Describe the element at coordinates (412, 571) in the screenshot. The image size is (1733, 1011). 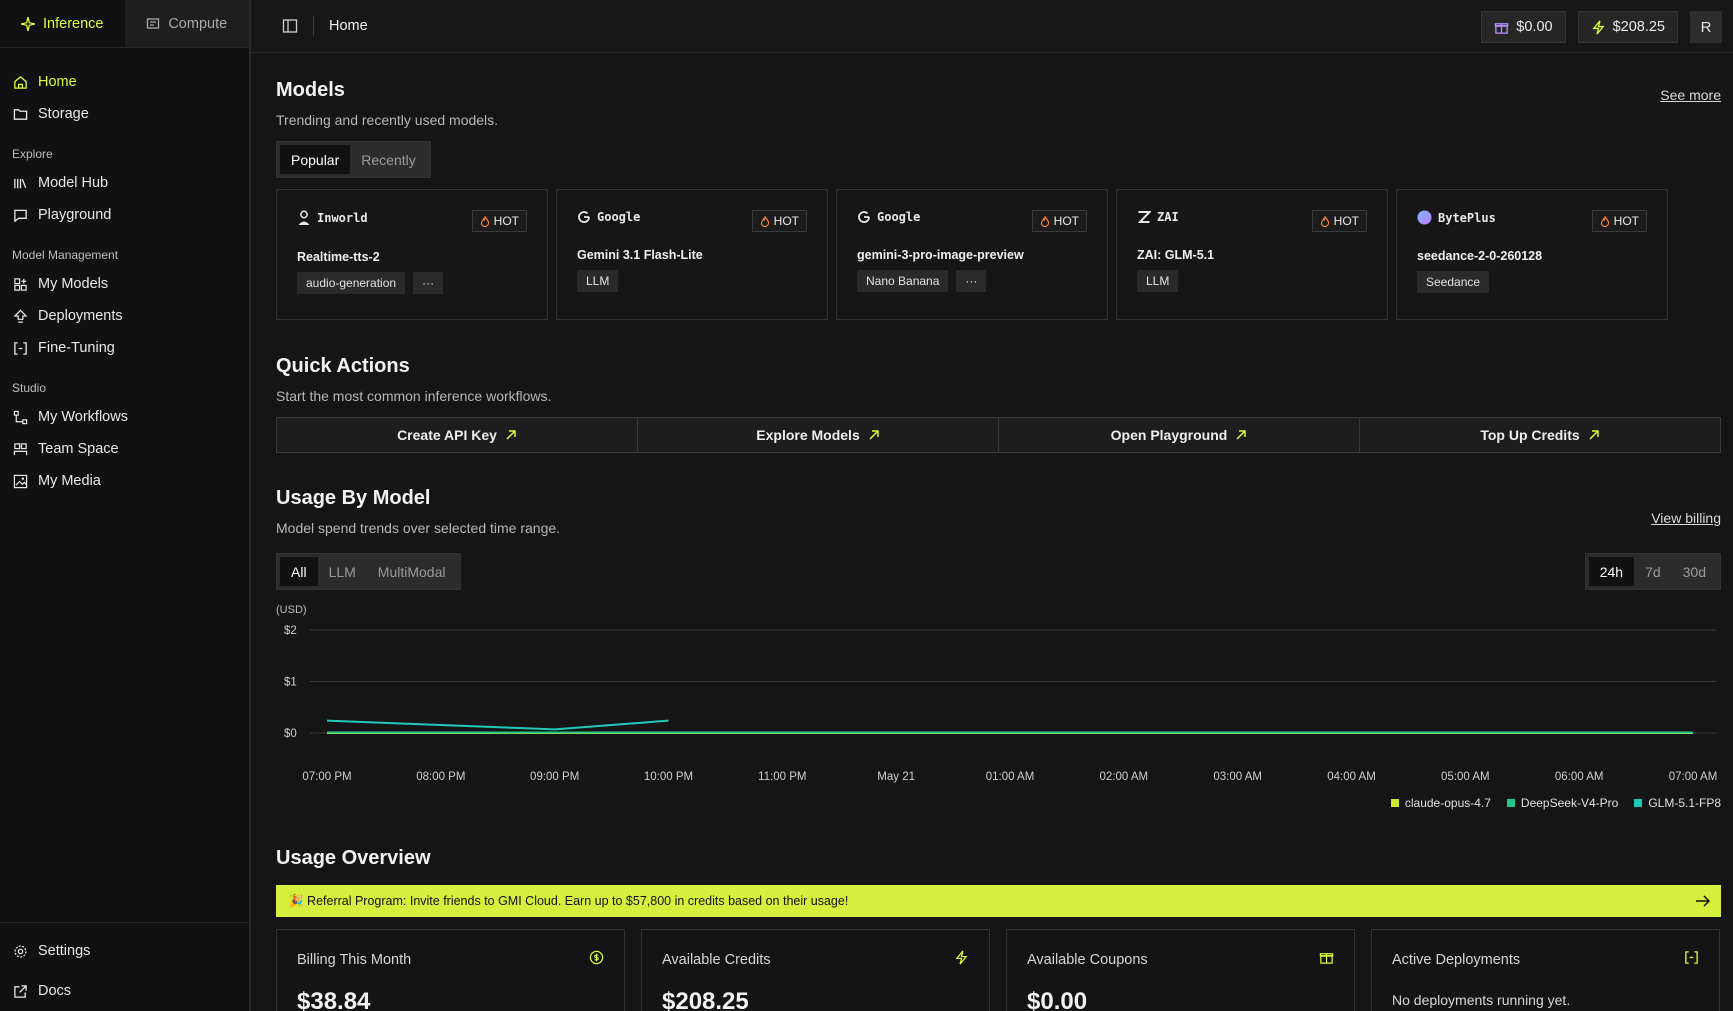
I see `filter-multimodal: MultiModal` at that location.